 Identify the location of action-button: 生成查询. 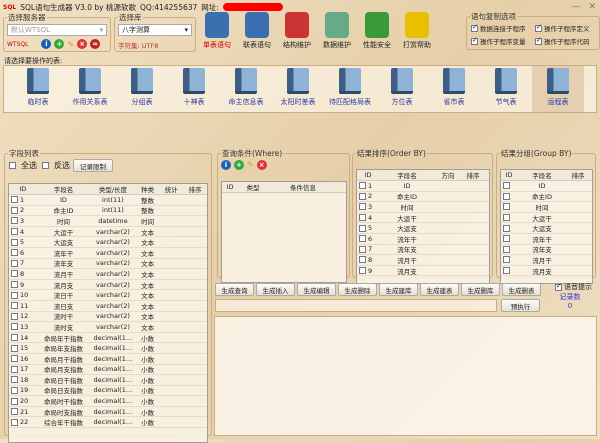
(234, 289).